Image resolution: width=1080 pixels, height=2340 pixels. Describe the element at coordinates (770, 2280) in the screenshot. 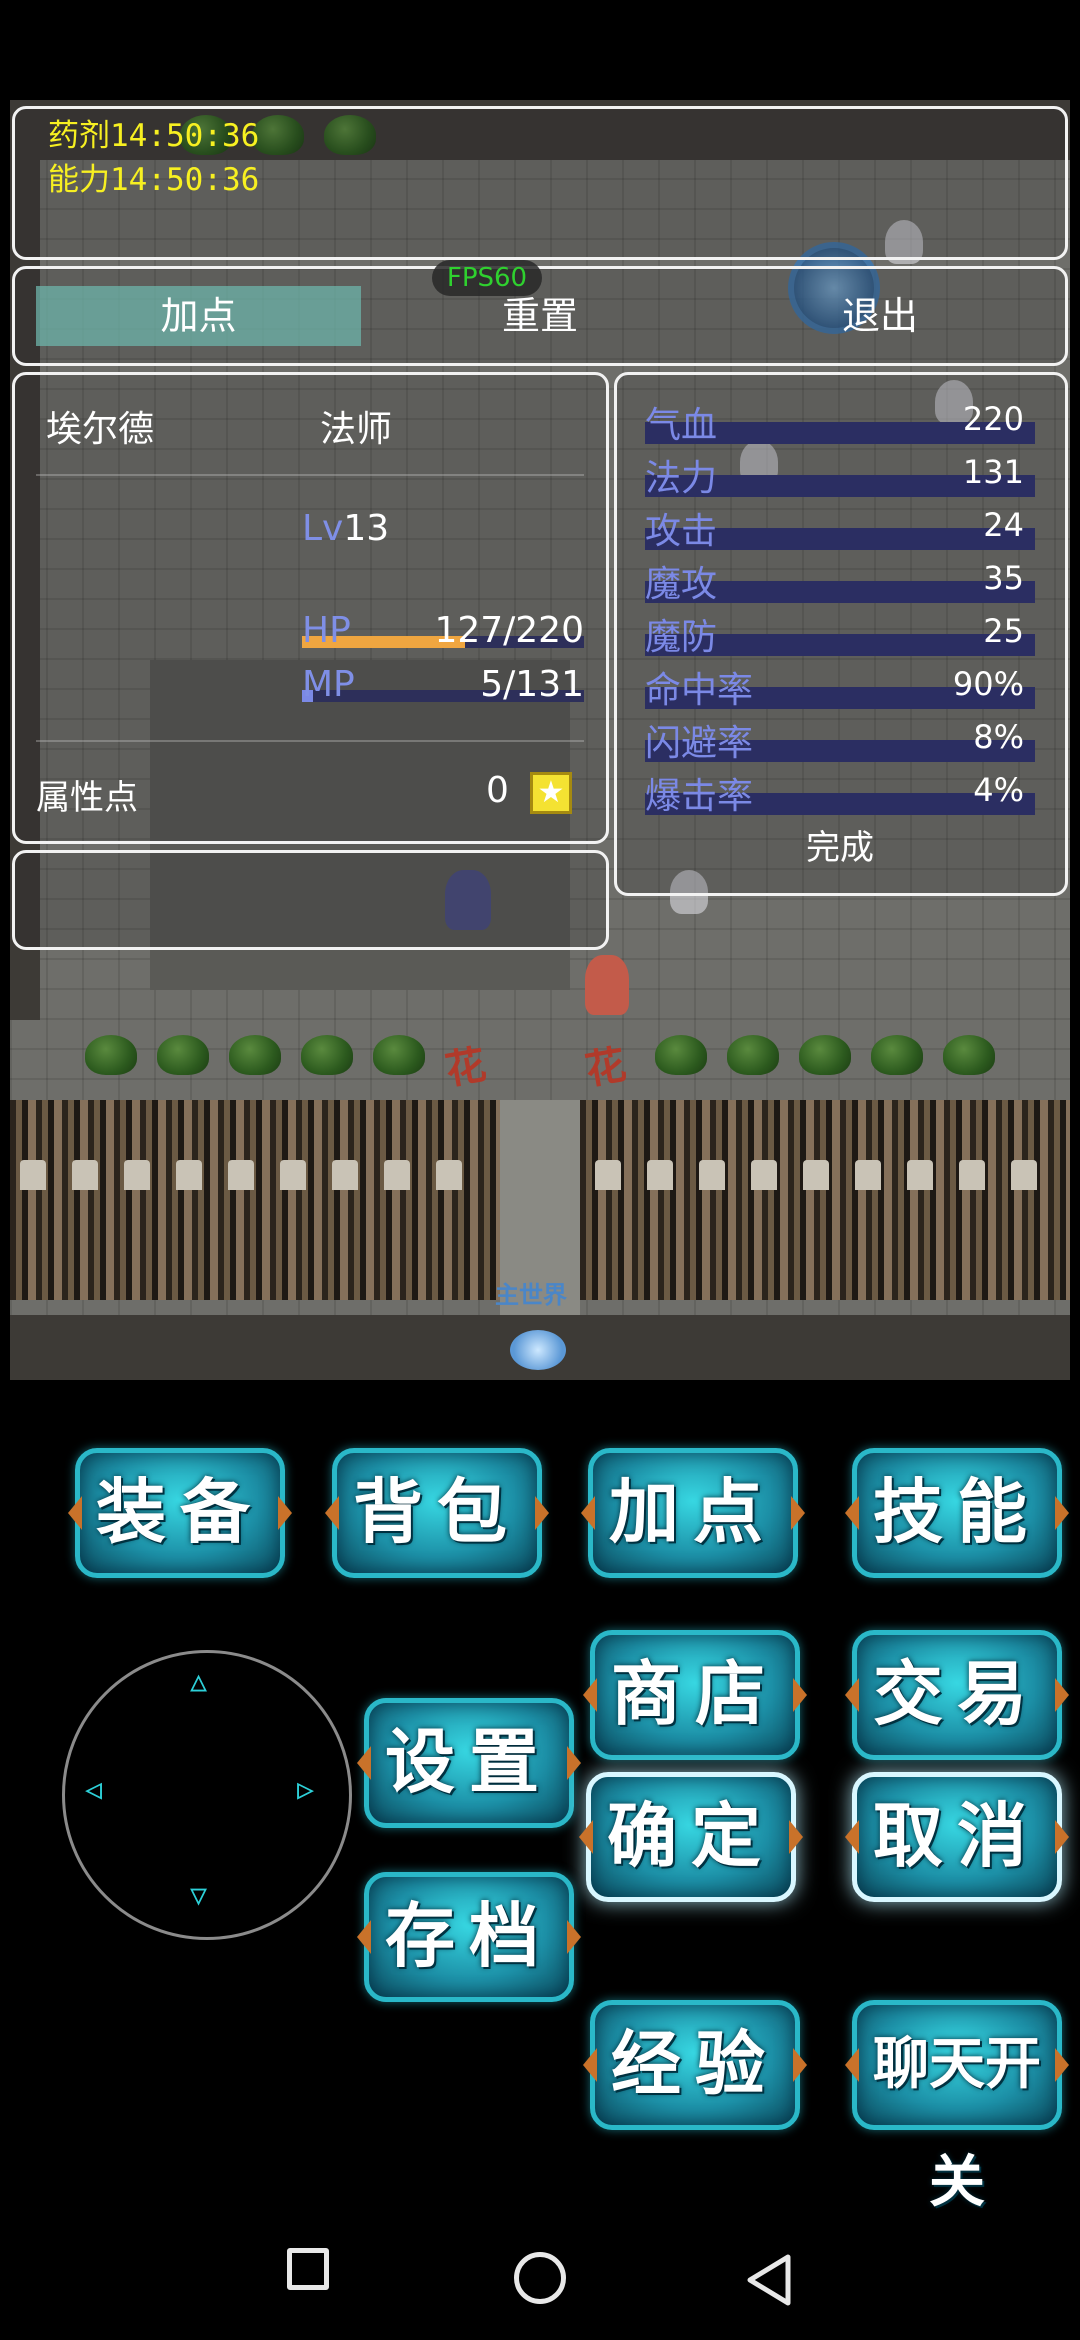

I see `back-icon` at that location.